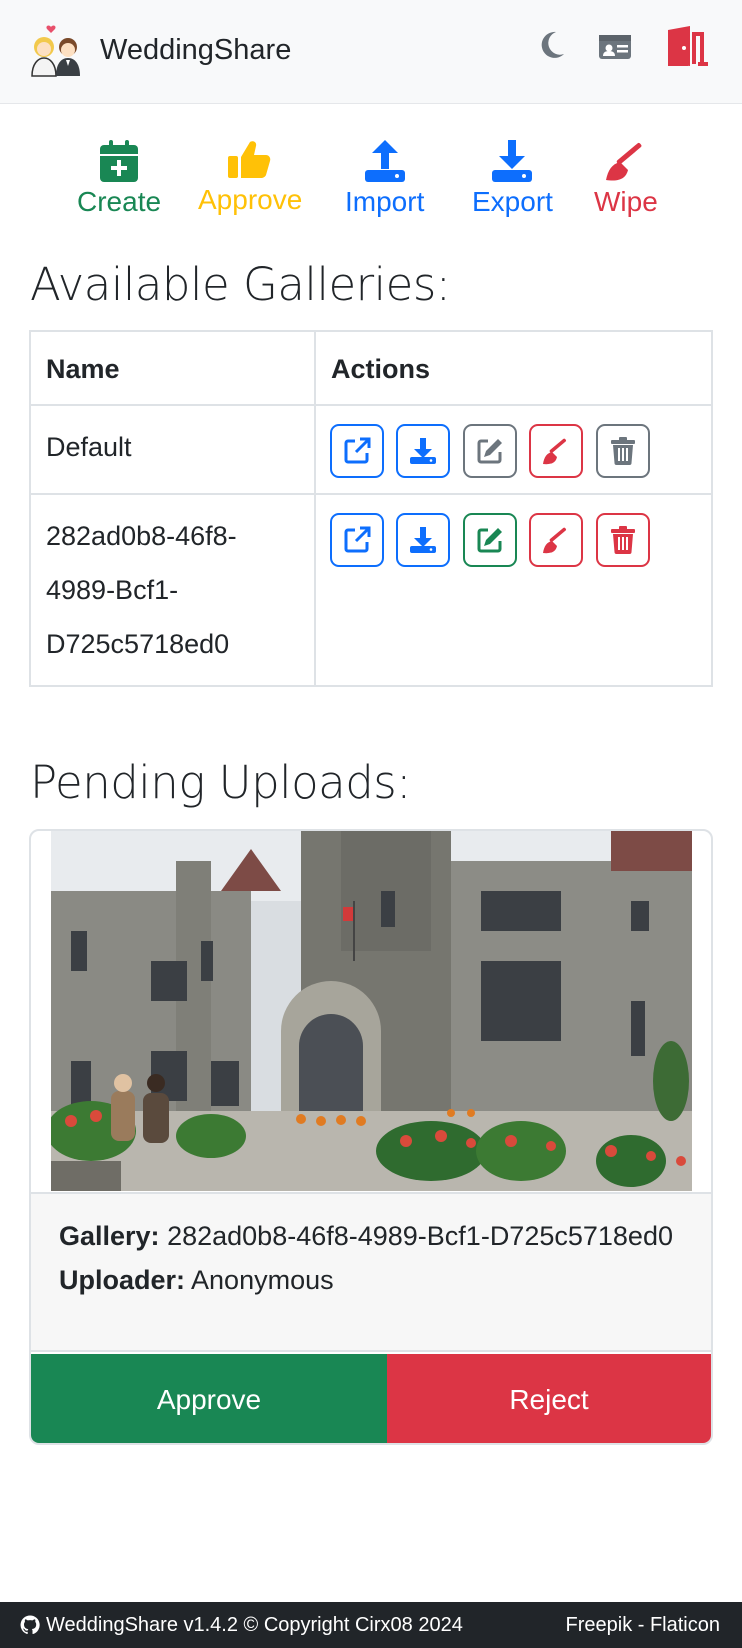  What do you see at coordinates (512, 201) in the screenshot?
I see `export-label: Export` at bounding box center [512, 201].